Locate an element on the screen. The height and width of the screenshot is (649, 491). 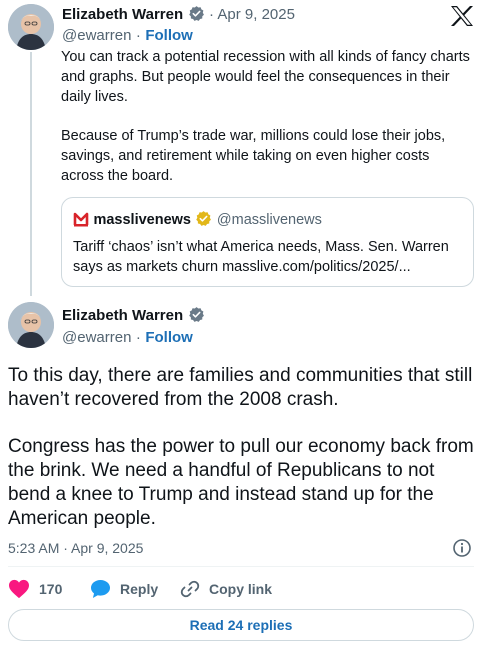
x-logo-icon is located at coordinates (462, 16).